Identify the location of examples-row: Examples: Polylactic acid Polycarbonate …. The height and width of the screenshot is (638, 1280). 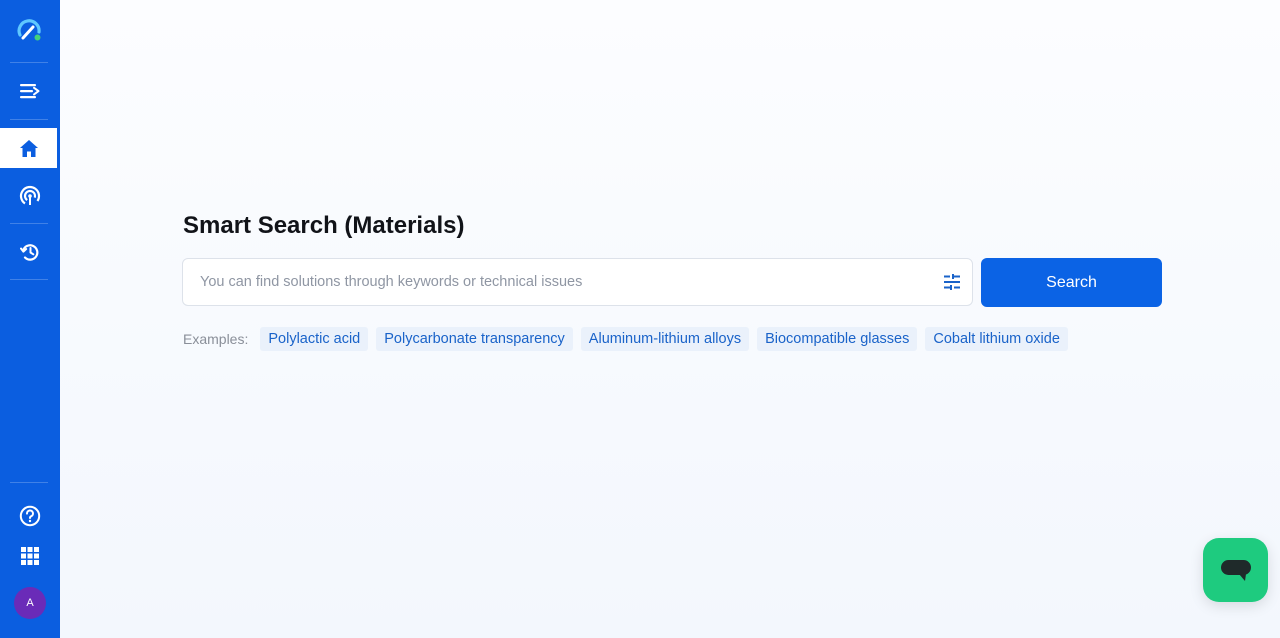
(629, 339).